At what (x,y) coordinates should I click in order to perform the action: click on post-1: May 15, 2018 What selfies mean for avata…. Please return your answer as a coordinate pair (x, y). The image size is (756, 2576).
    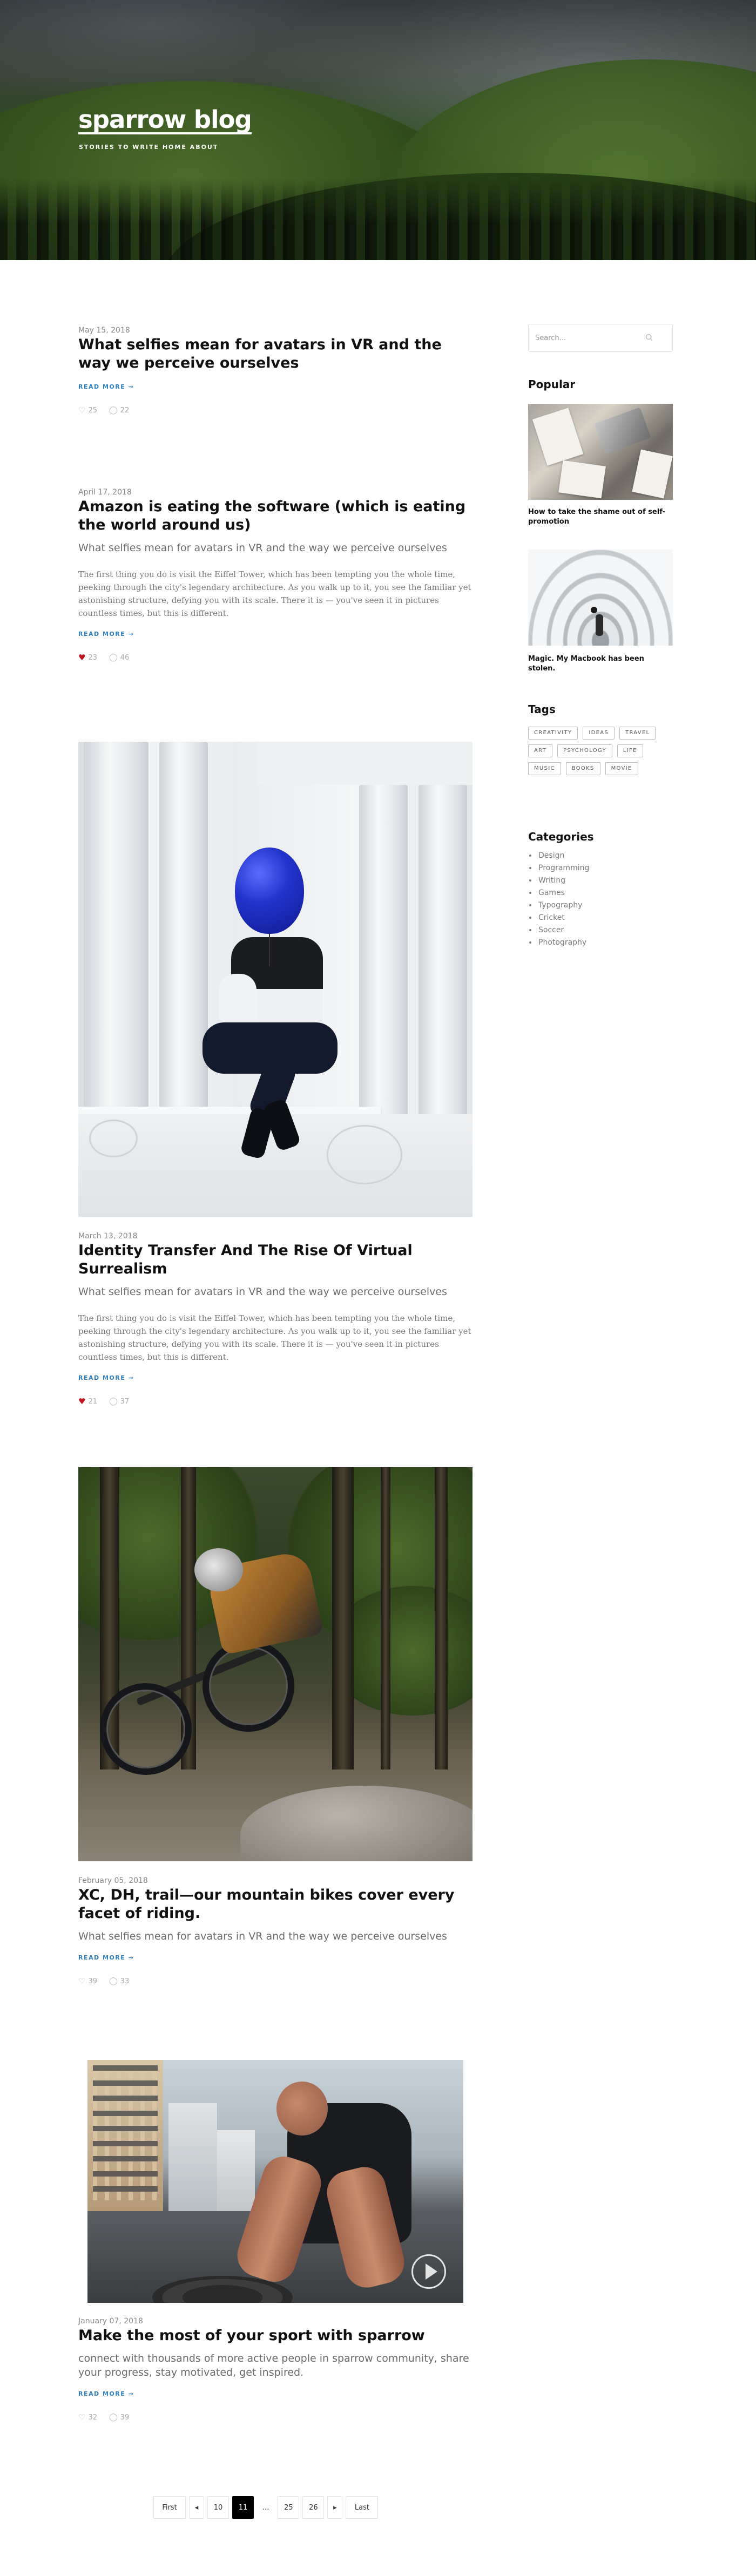
    Looking at the image, I should click on (275, 371).